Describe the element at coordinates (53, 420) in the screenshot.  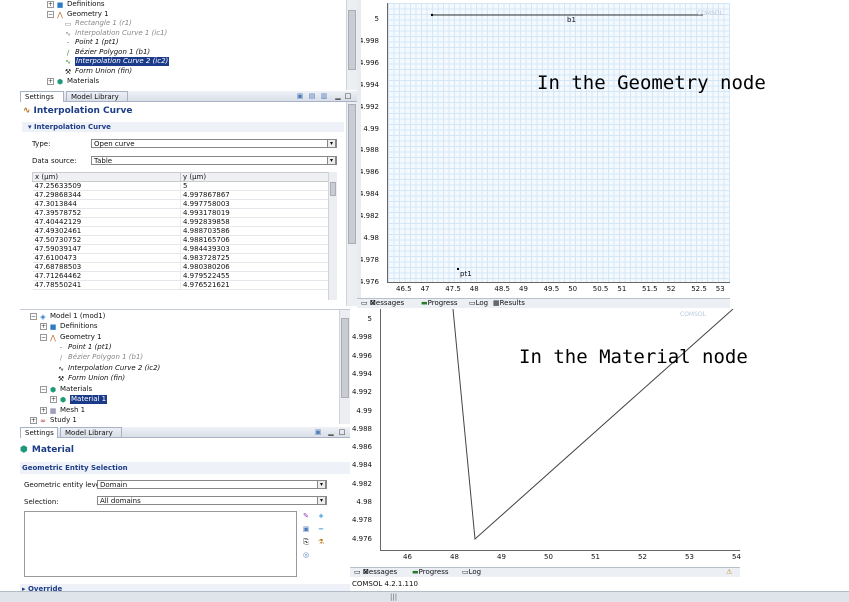
I see `tree-item-study: + ∞ Study 1` at that location.